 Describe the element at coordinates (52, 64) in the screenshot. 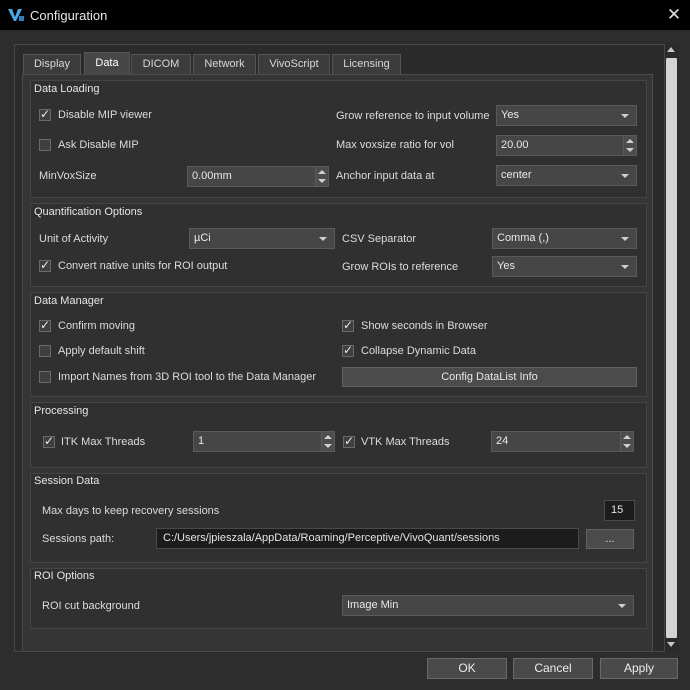

I see `tab-display: Display` at that location.